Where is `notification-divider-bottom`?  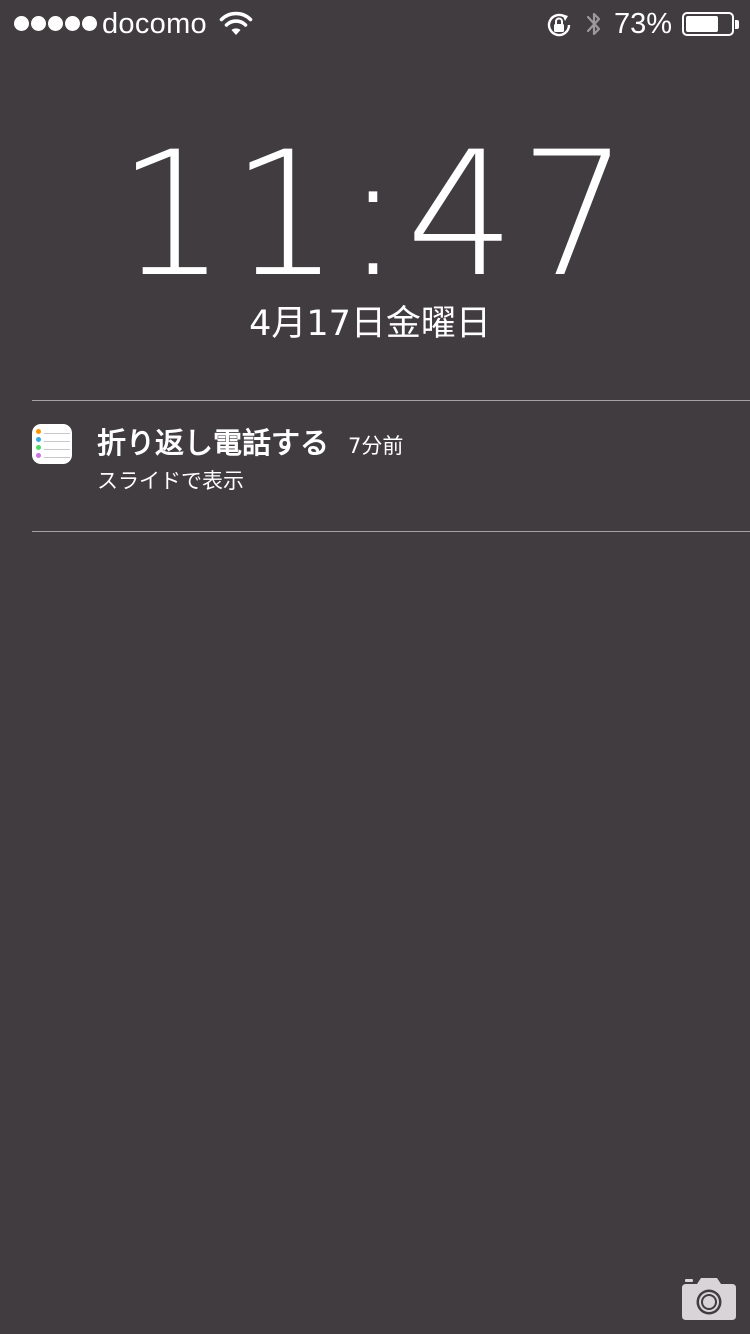
notification-divider-bottom is located at coordinates (391, 531).